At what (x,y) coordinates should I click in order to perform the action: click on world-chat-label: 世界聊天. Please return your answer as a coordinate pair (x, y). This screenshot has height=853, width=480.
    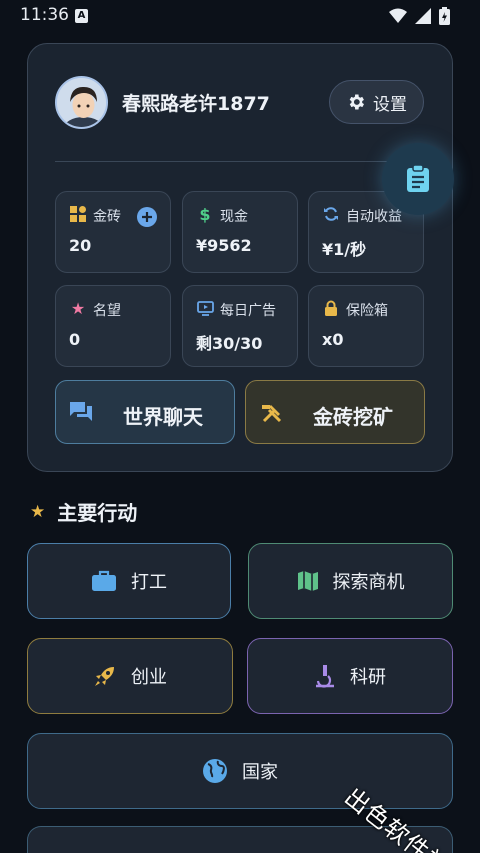
    Looking at the image, I should click on (163, 417).